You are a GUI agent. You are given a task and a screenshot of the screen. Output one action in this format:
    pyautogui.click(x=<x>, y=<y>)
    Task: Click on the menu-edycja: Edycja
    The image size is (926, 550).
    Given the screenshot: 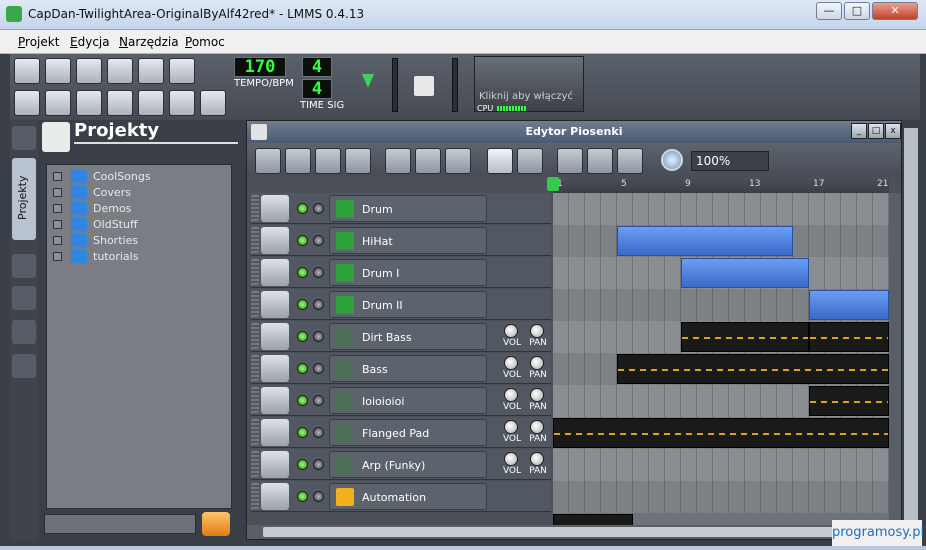 What is the action you would take?
    pyautogui.click(x=90, y=42)
    